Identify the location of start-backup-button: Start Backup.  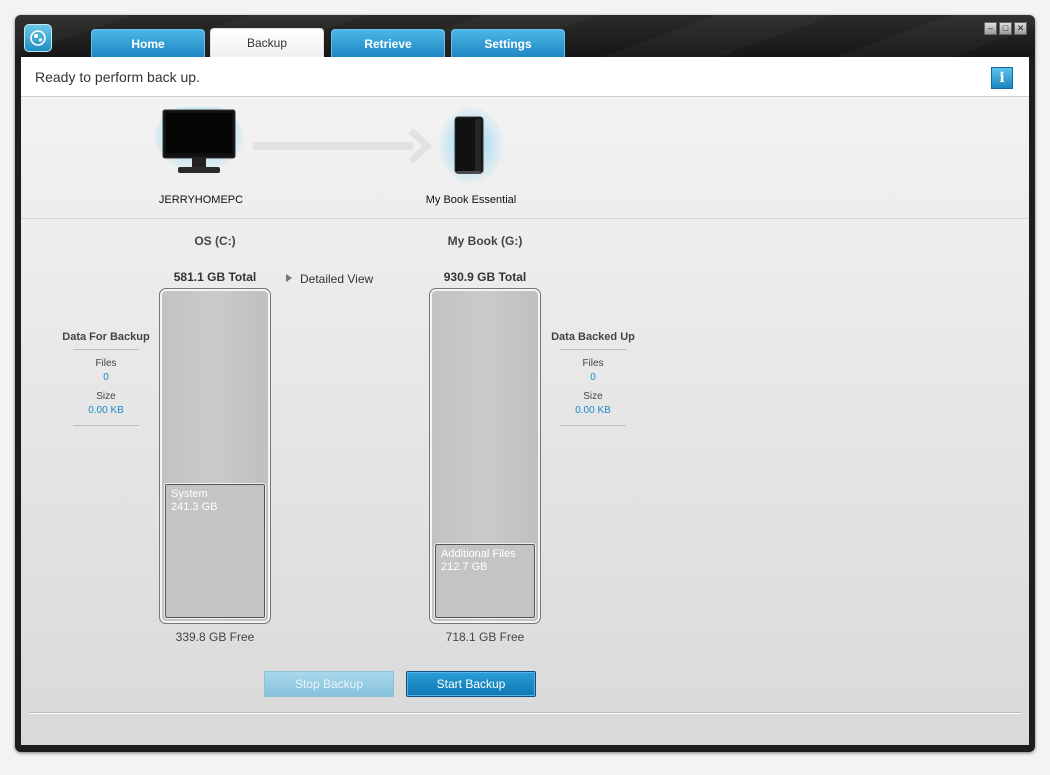
(471, 684).